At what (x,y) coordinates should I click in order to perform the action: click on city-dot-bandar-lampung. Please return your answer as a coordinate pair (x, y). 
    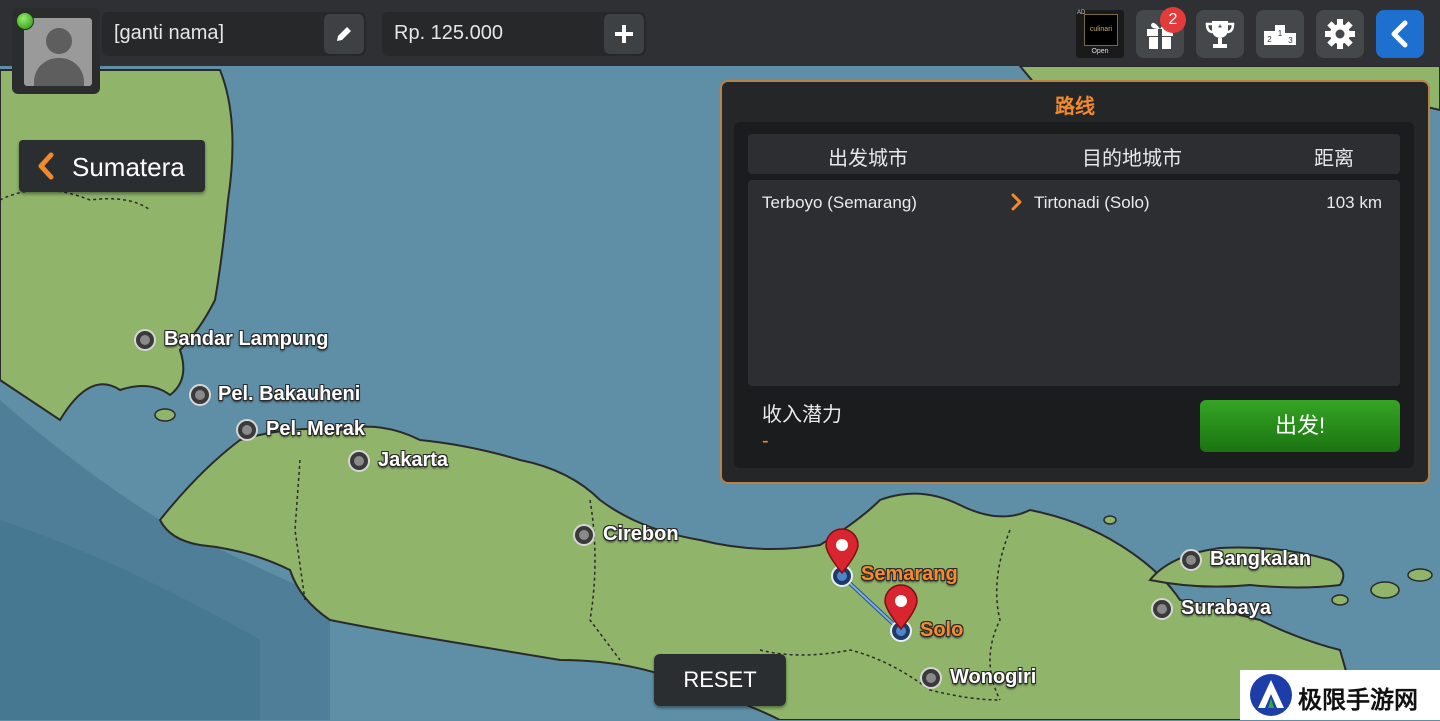
    Looking at the image, I should click on (145, 340).